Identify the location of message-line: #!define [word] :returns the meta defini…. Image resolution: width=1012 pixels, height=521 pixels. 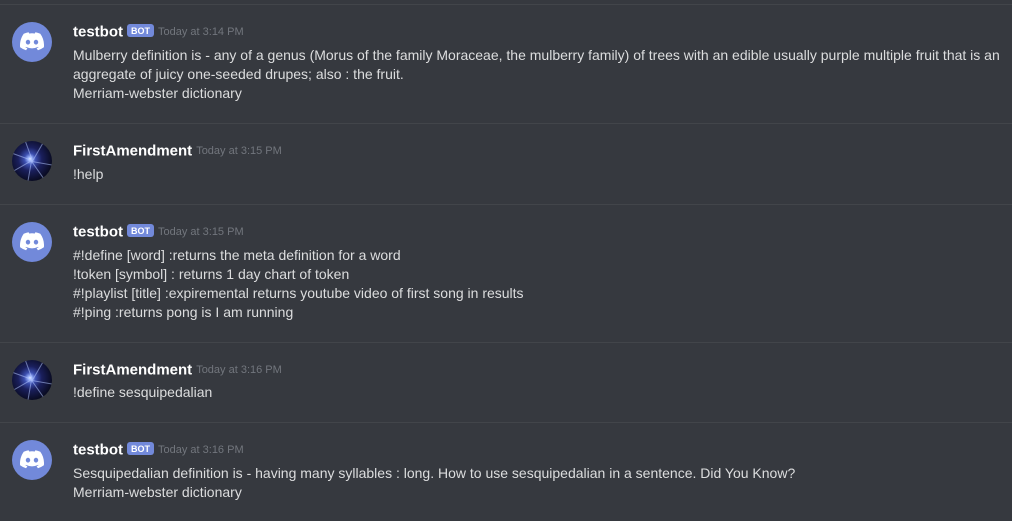
(237, 255).